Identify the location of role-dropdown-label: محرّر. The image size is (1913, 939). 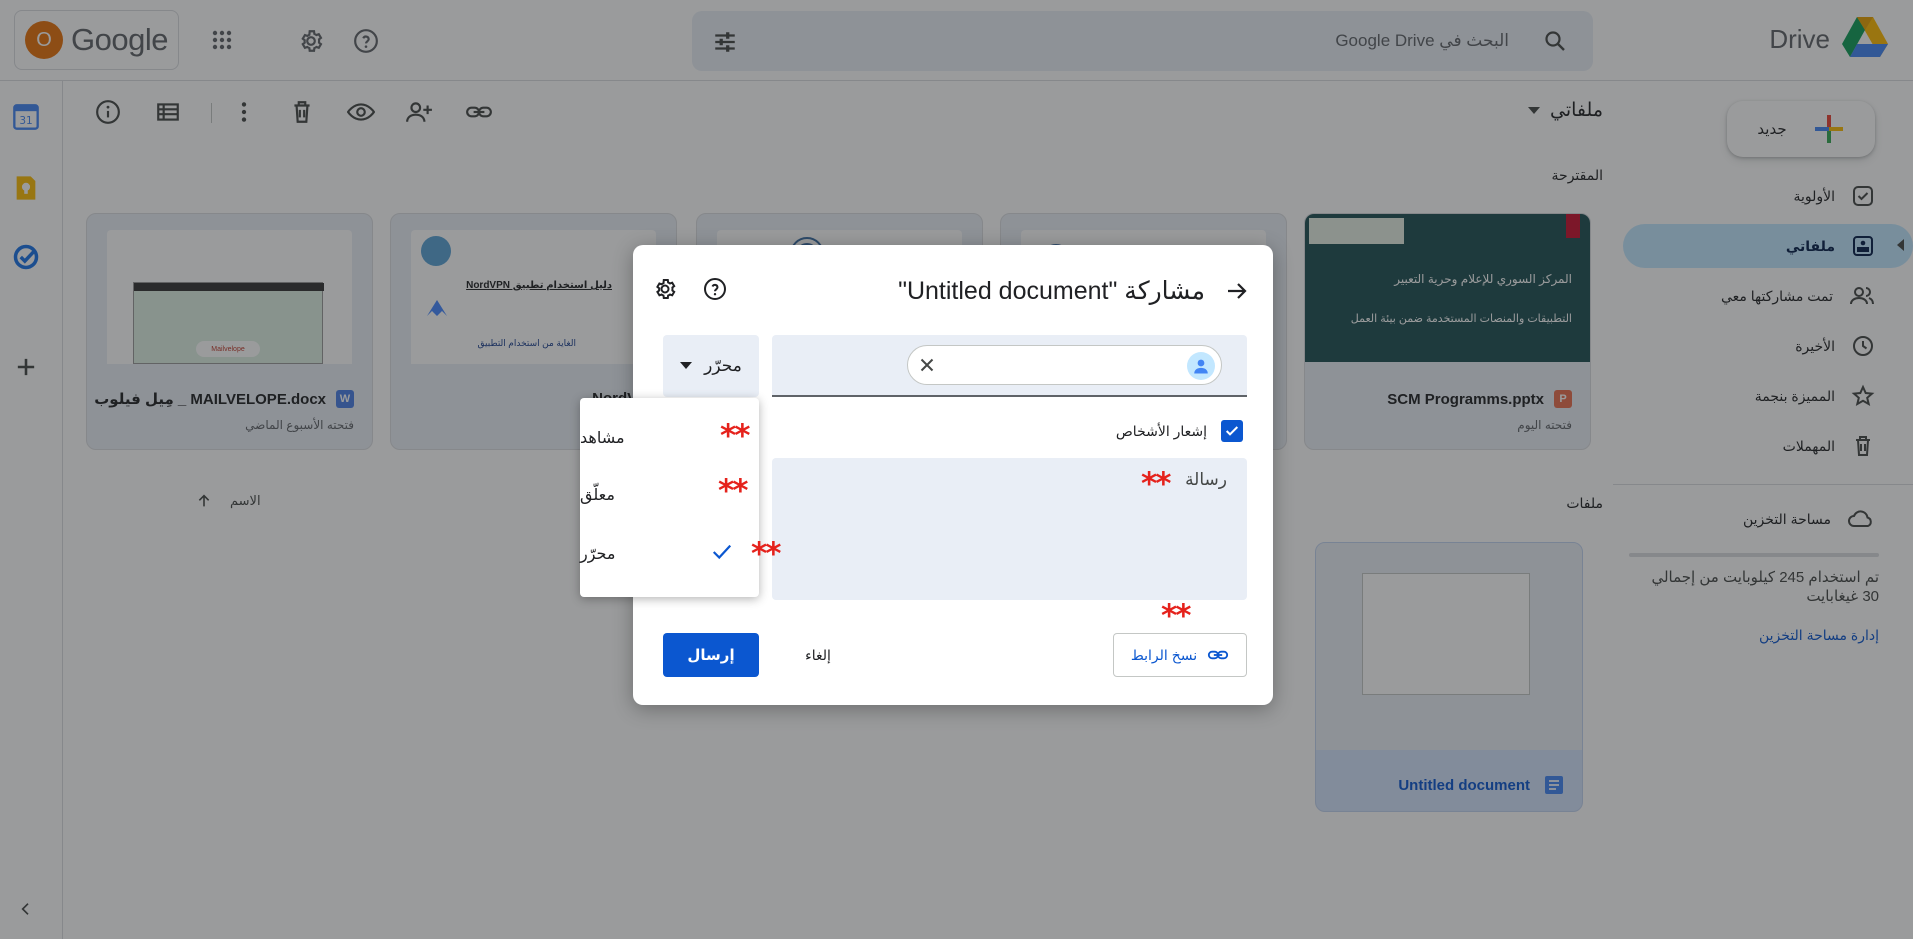
(723, 365).